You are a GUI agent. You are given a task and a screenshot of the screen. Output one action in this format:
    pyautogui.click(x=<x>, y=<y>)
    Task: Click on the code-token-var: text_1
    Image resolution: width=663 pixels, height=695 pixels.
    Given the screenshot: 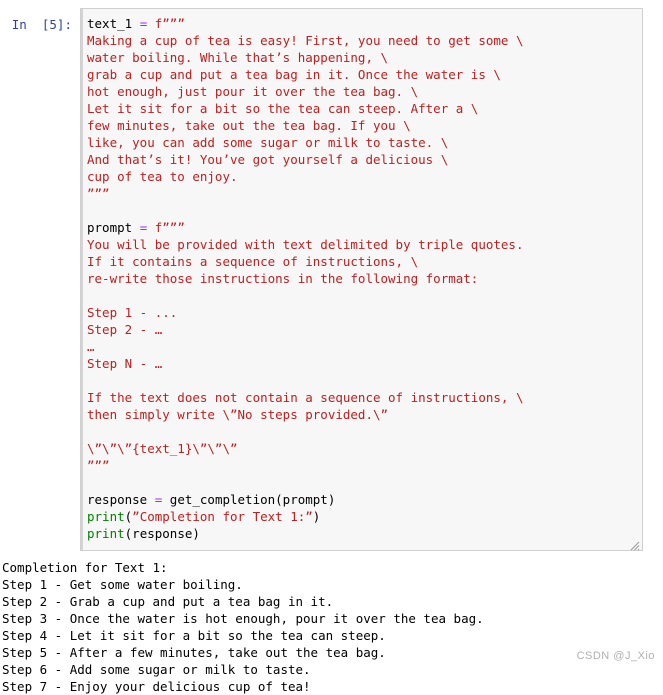 What is the action you would take?
    pyautogui.click(x=113, y=23)
    